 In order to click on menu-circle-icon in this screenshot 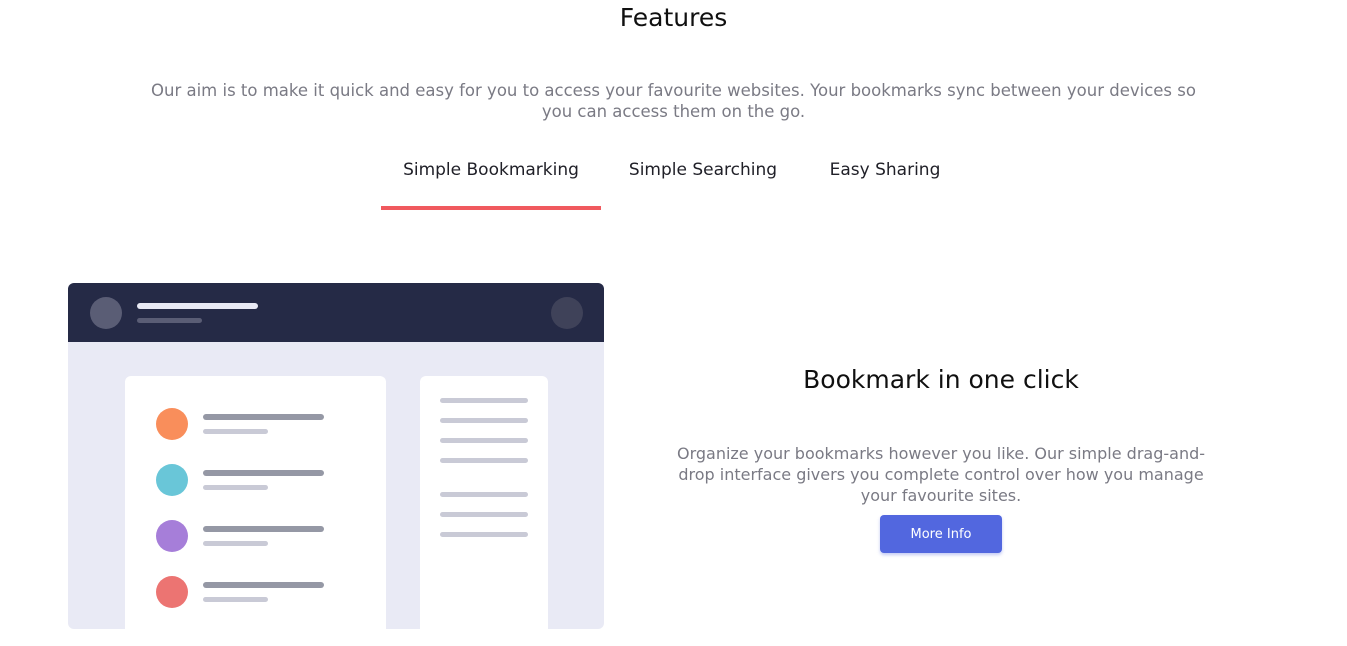, I will do `click(567, 313)`.